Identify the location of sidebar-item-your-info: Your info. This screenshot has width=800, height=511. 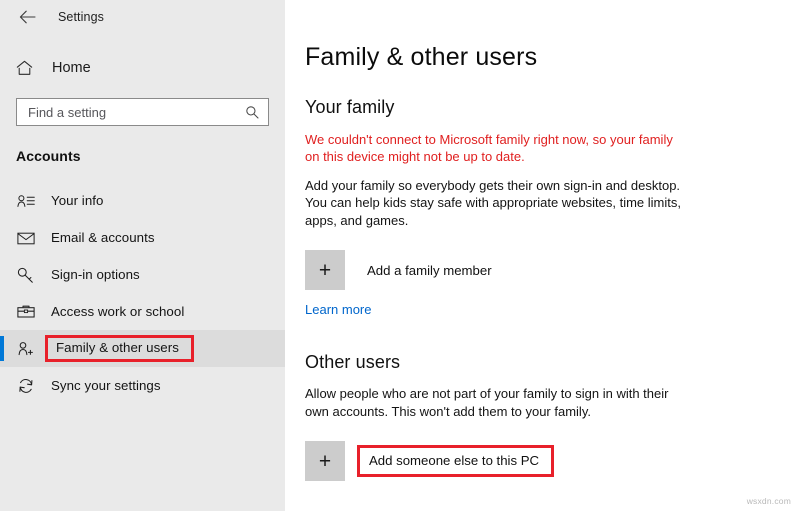
(142, 200).